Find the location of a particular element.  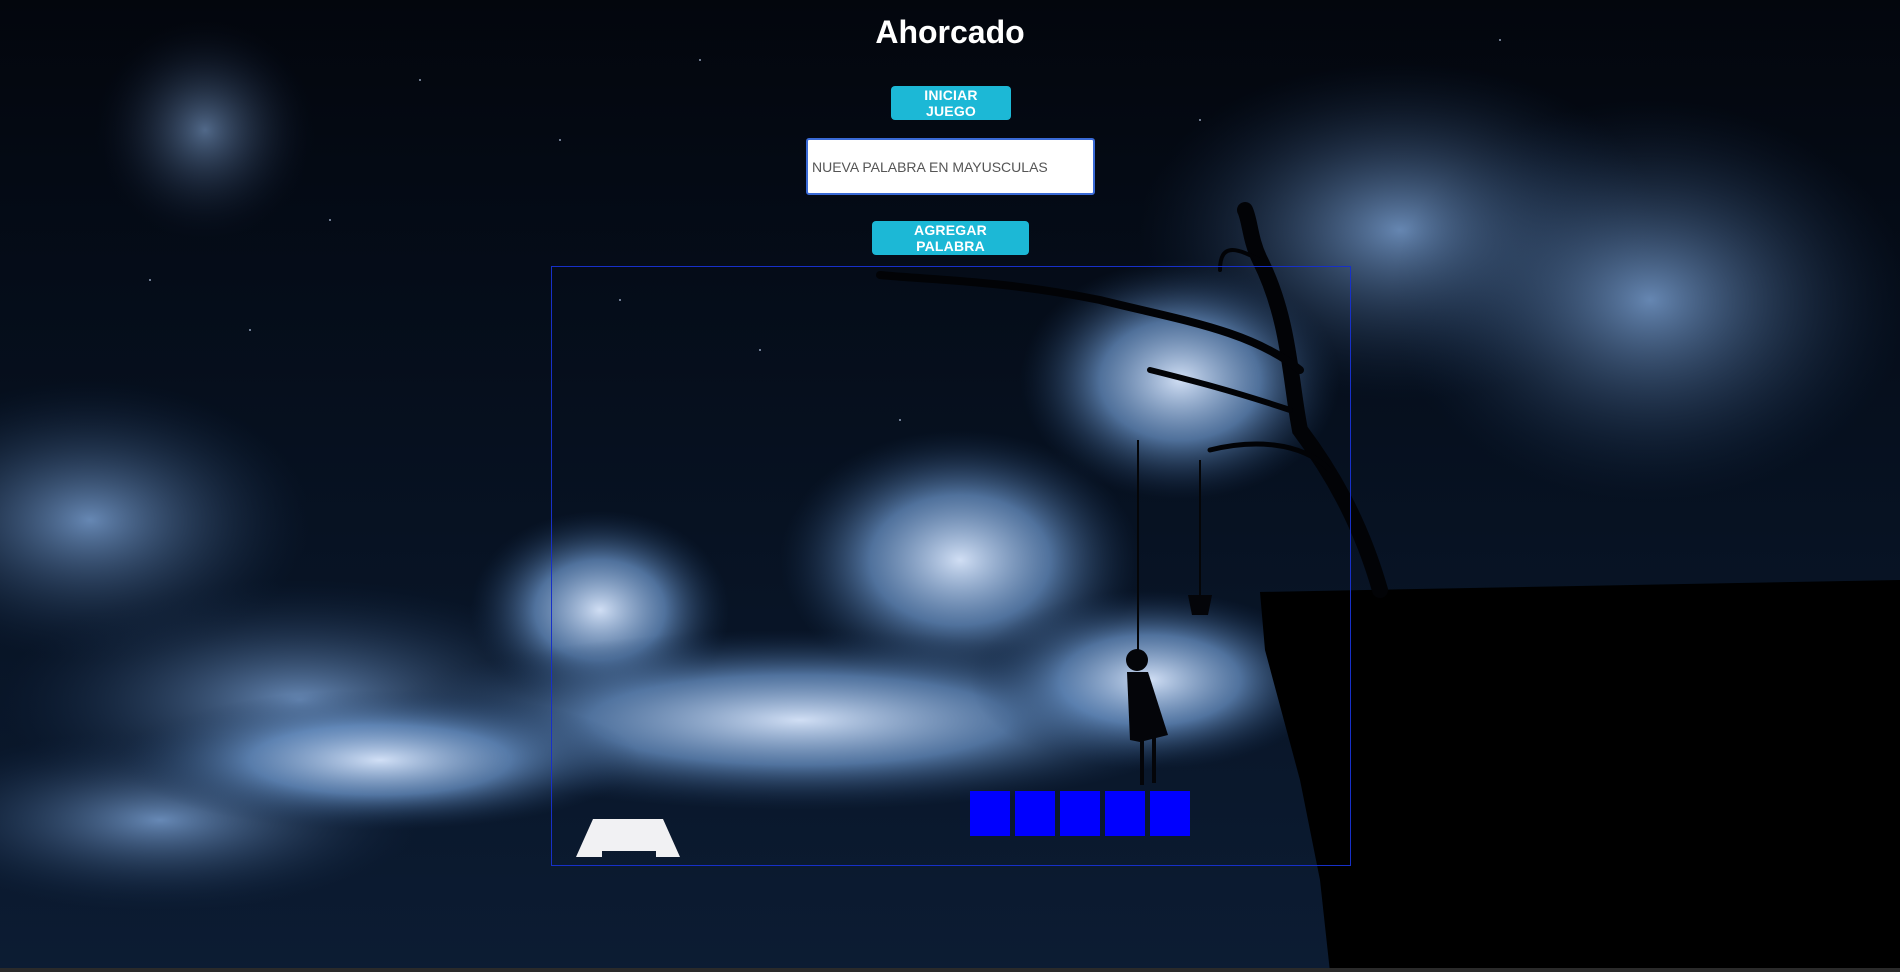

new-word-input is located at coordinates (950, 166).